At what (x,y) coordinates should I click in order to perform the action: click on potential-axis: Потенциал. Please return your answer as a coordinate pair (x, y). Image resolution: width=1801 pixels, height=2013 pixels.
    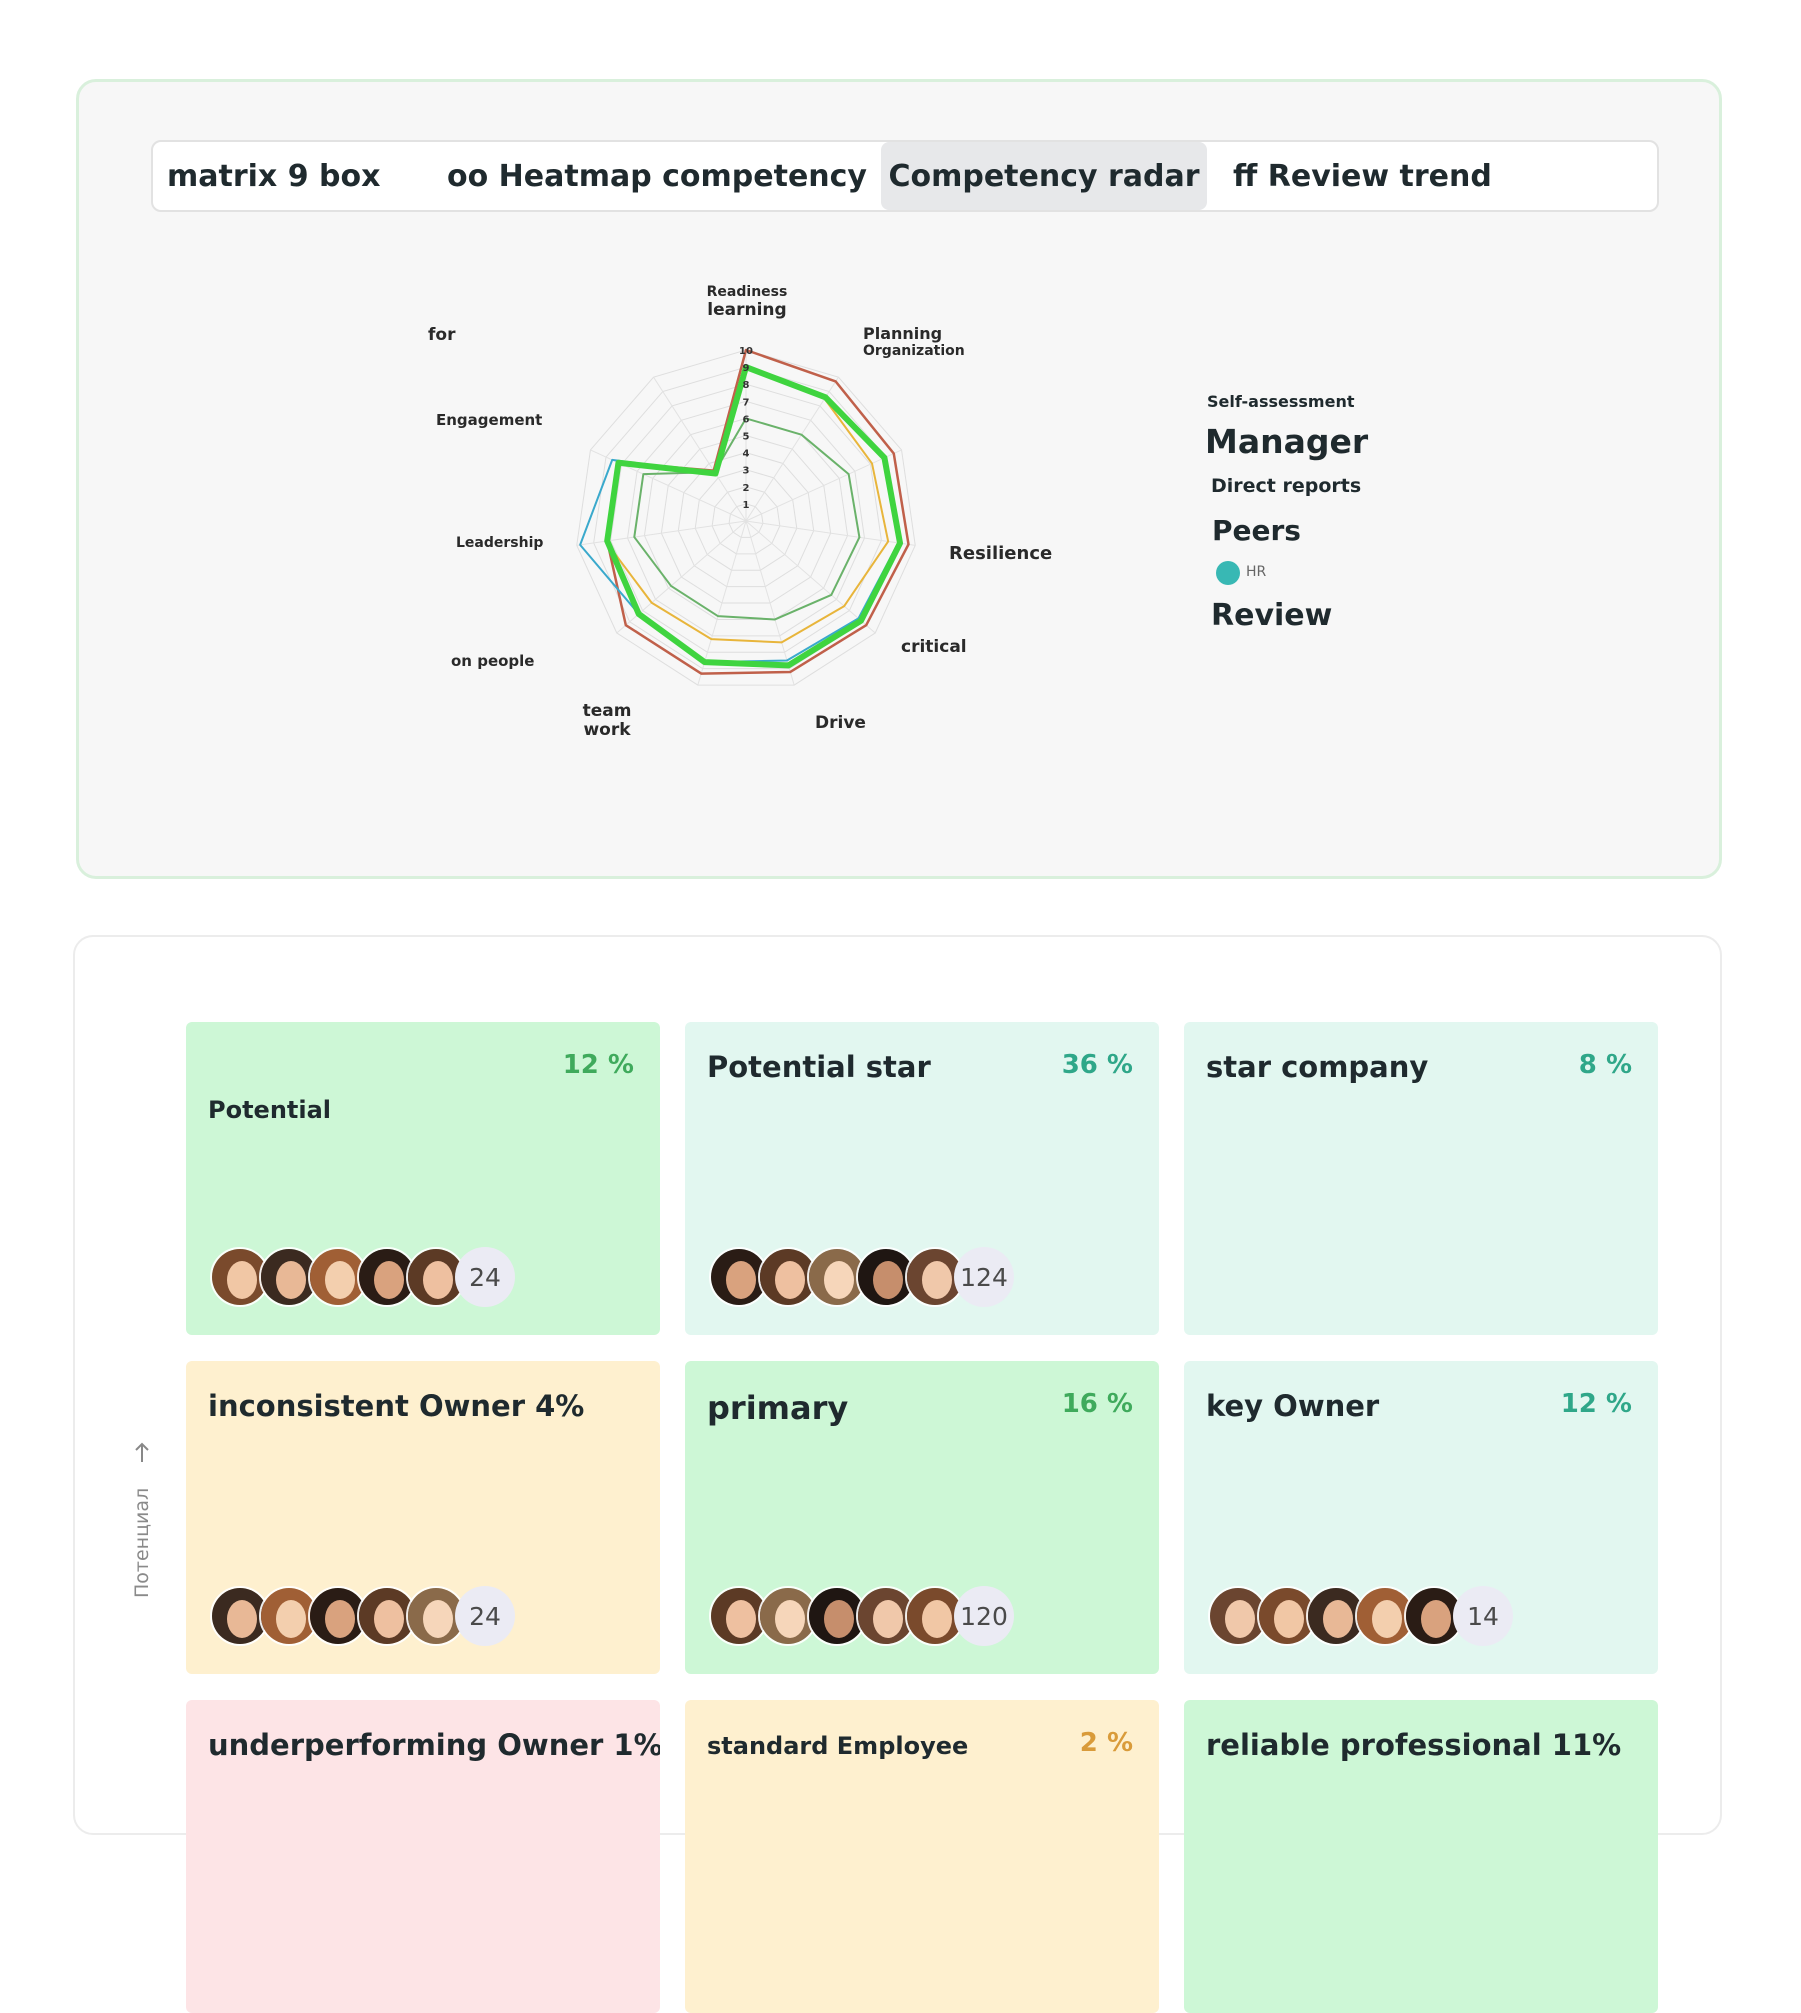
    Looking at the image, I should click on (143, 1525).